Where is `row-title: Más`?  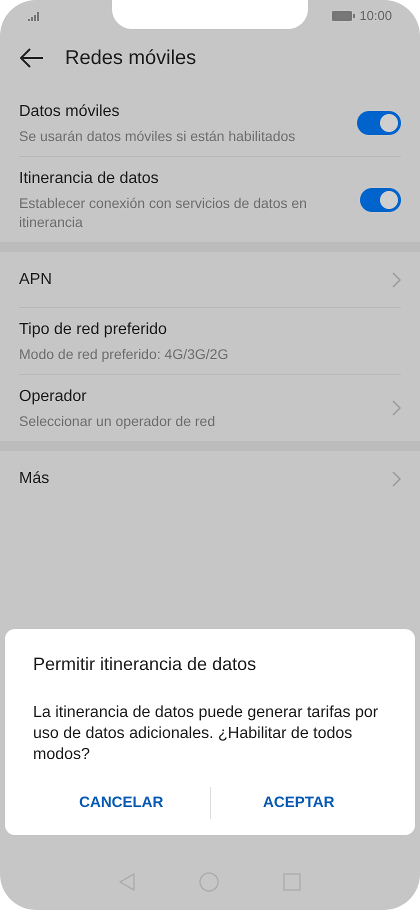 row-title: Más is located at coordinates (34, 478).